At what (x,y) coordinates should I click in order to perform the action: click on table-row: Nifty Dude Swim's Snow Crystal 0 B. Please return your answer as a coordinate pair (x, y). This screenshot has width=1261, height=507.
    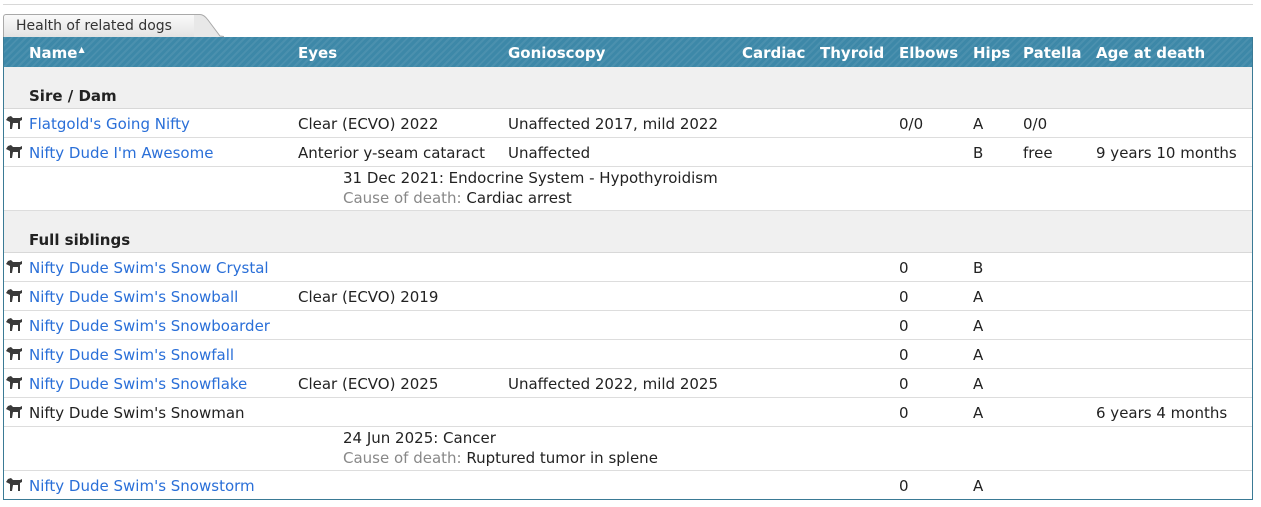
    Looking at the image, I should click on (628, 267).